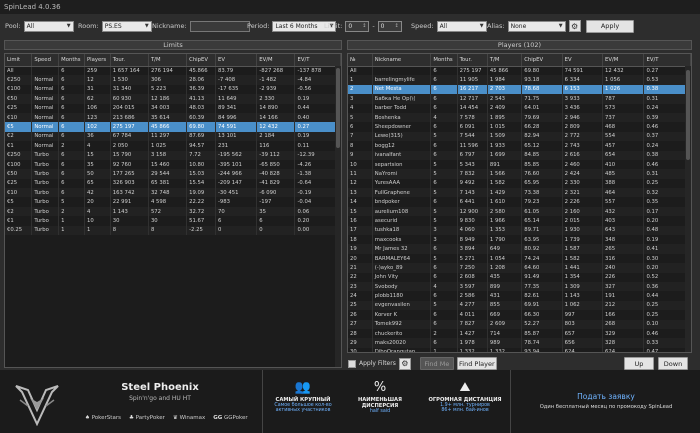 This screenshot has width=700, height=433. Describe the element at coordinates (519, 174) in the screenshot. I see `player-row: 11 NaYromi 5 7 832 1 566 76.60 2 424 485 0.31` at that location.